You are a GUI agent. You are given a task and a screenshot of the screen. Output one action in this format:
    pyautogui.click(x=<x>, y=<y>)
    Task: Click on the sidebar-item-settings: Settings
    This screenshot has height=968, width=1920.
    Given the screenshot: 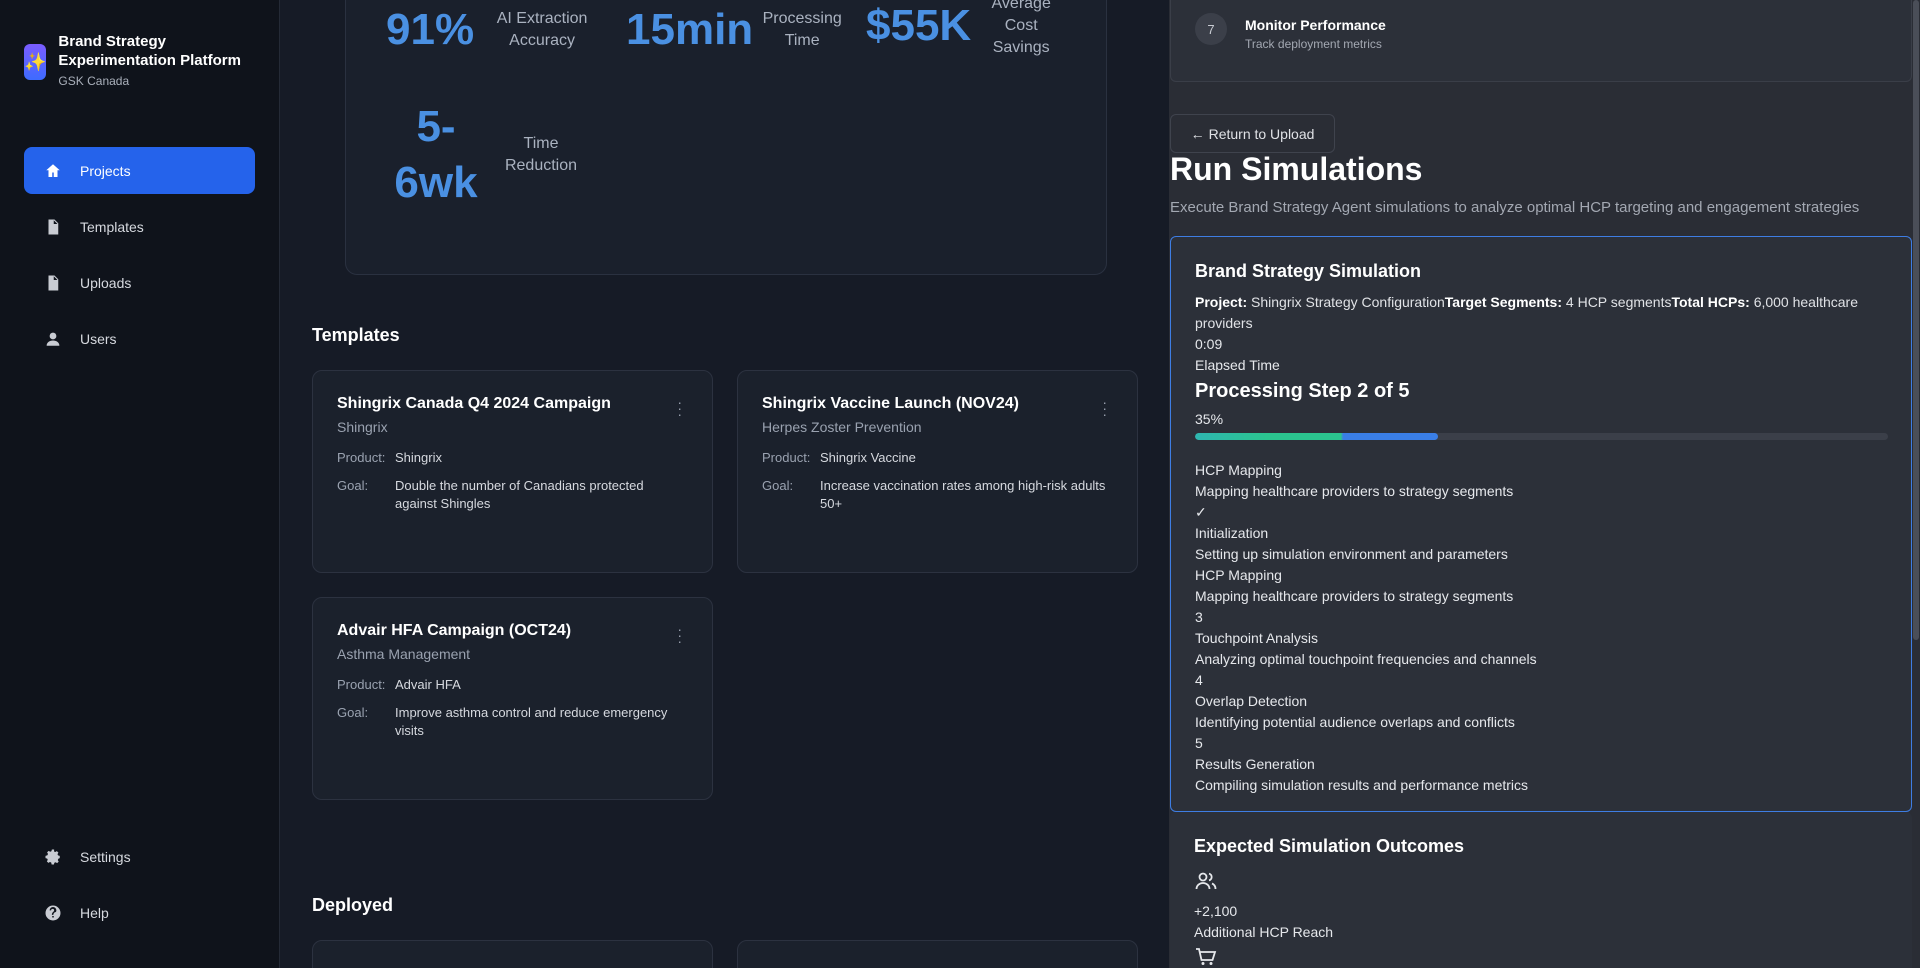 What is the action you would take?
    pyautogui.click(x=139, y=856)
    